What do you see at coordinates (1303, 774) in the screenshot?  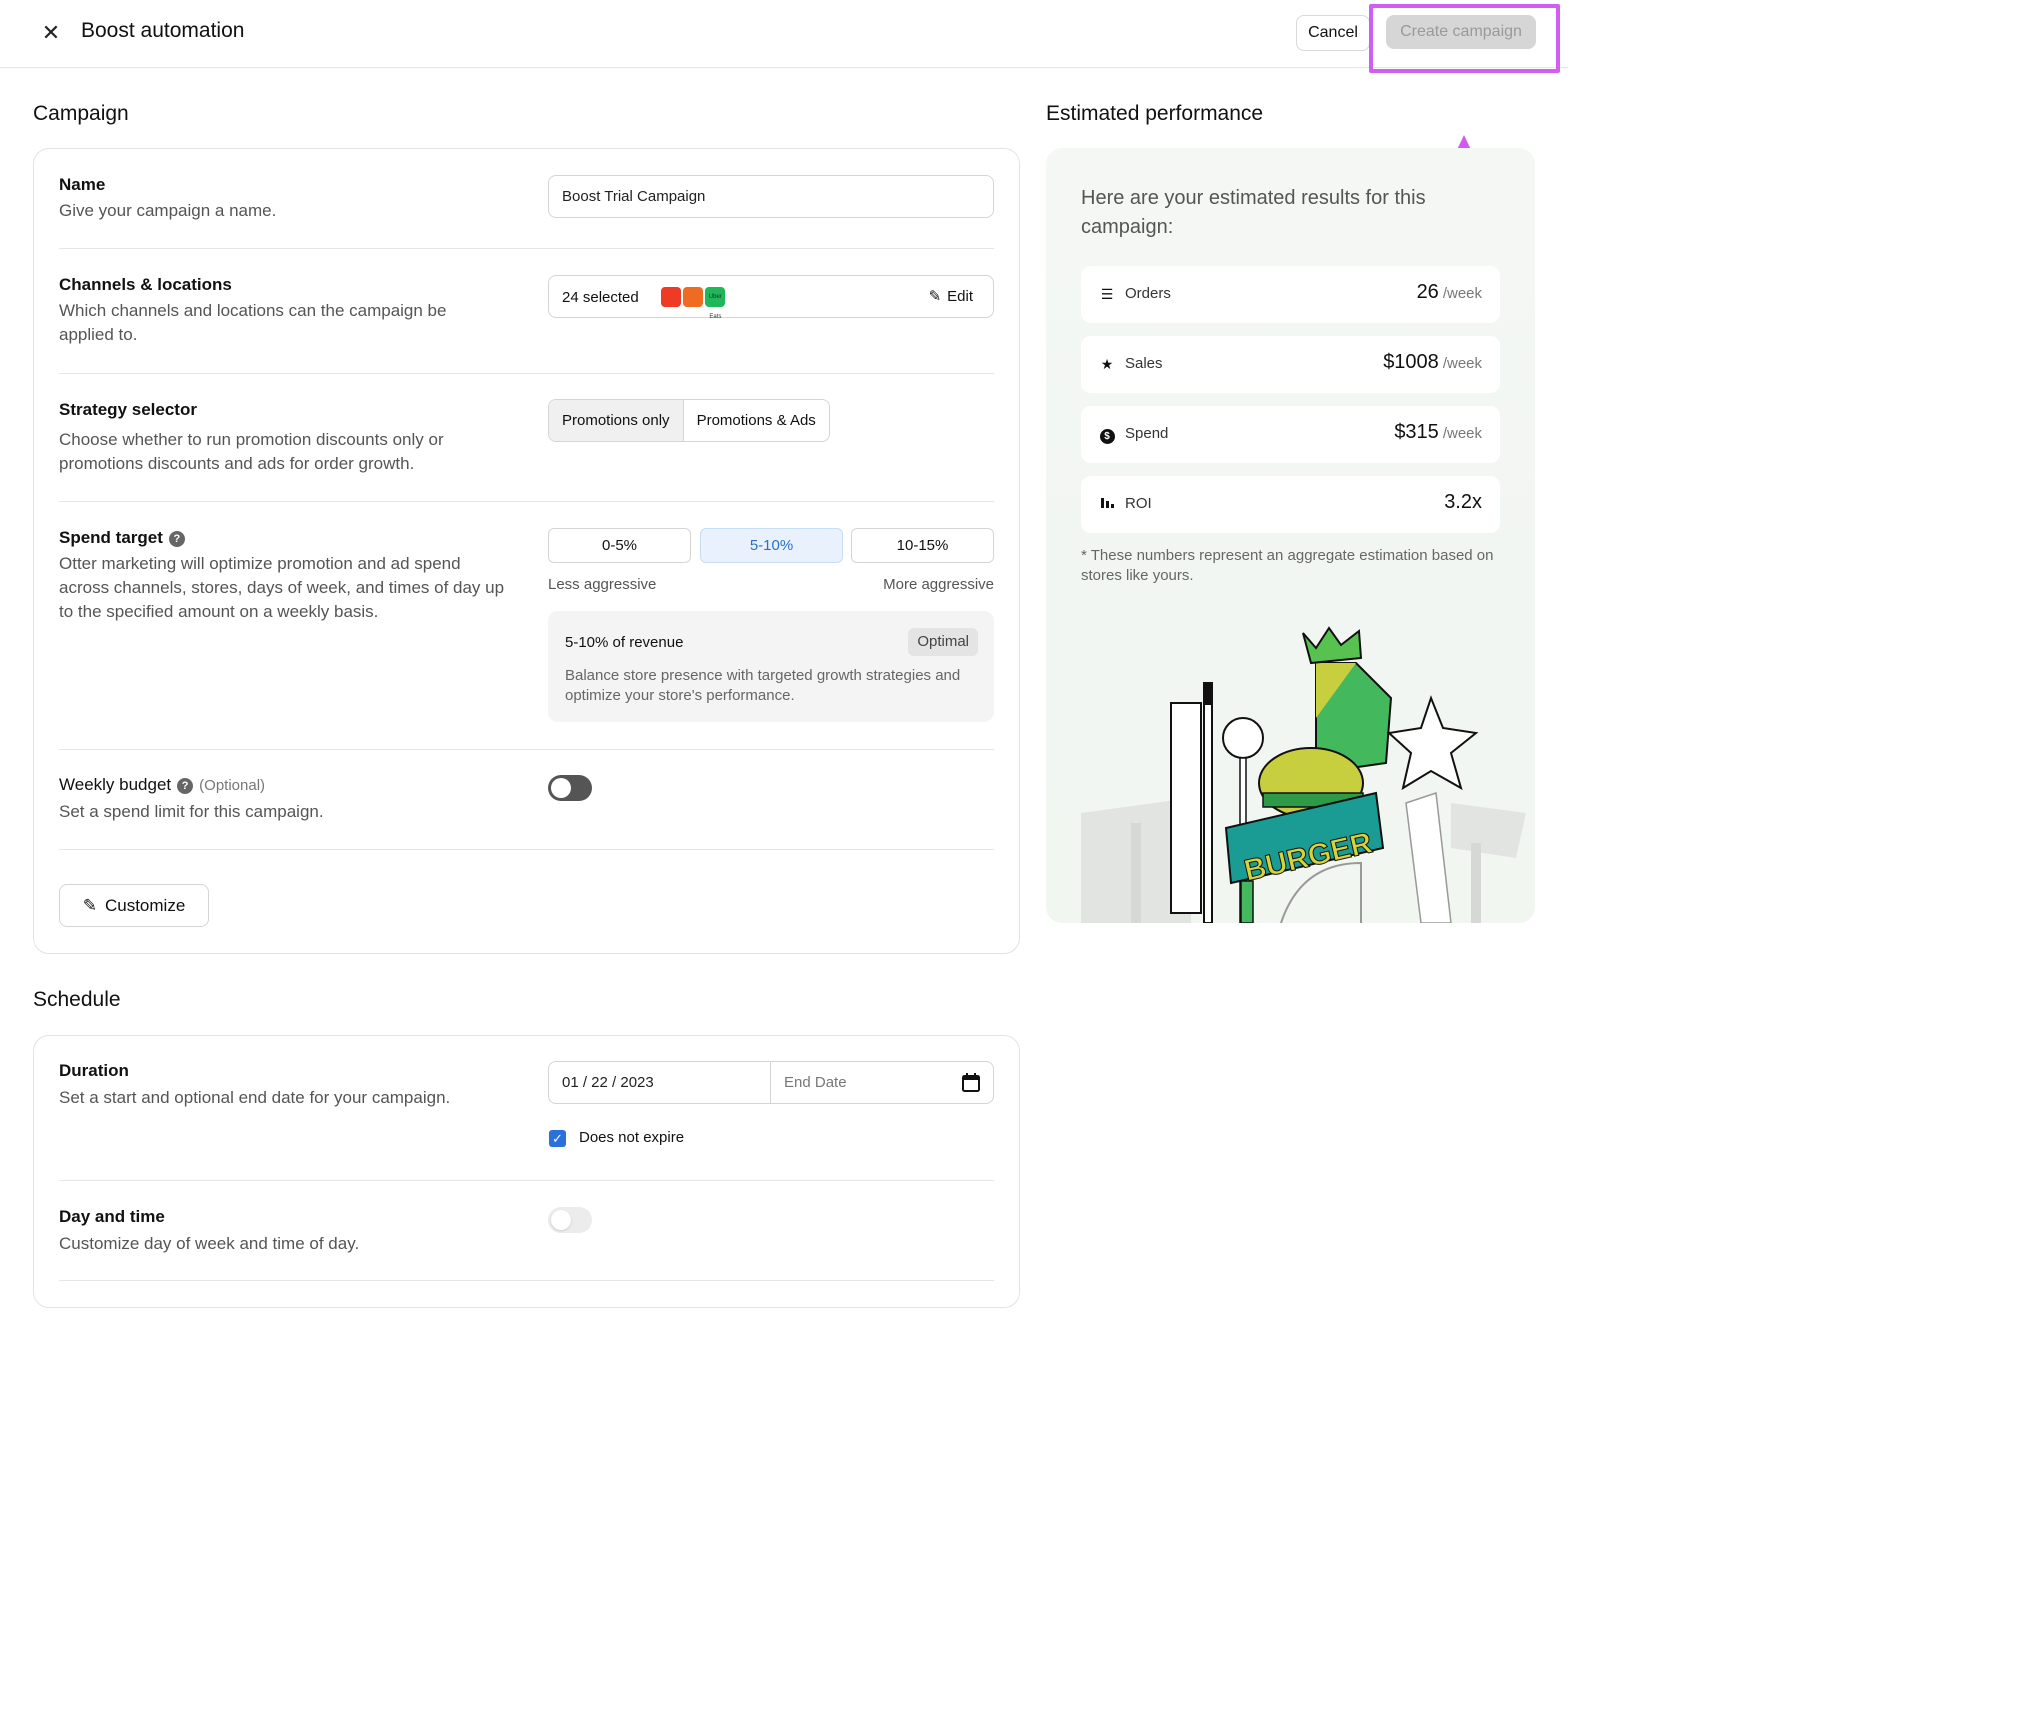 I see `burger-sign-illustration: BURGER` at bounding box center [1303, 774].